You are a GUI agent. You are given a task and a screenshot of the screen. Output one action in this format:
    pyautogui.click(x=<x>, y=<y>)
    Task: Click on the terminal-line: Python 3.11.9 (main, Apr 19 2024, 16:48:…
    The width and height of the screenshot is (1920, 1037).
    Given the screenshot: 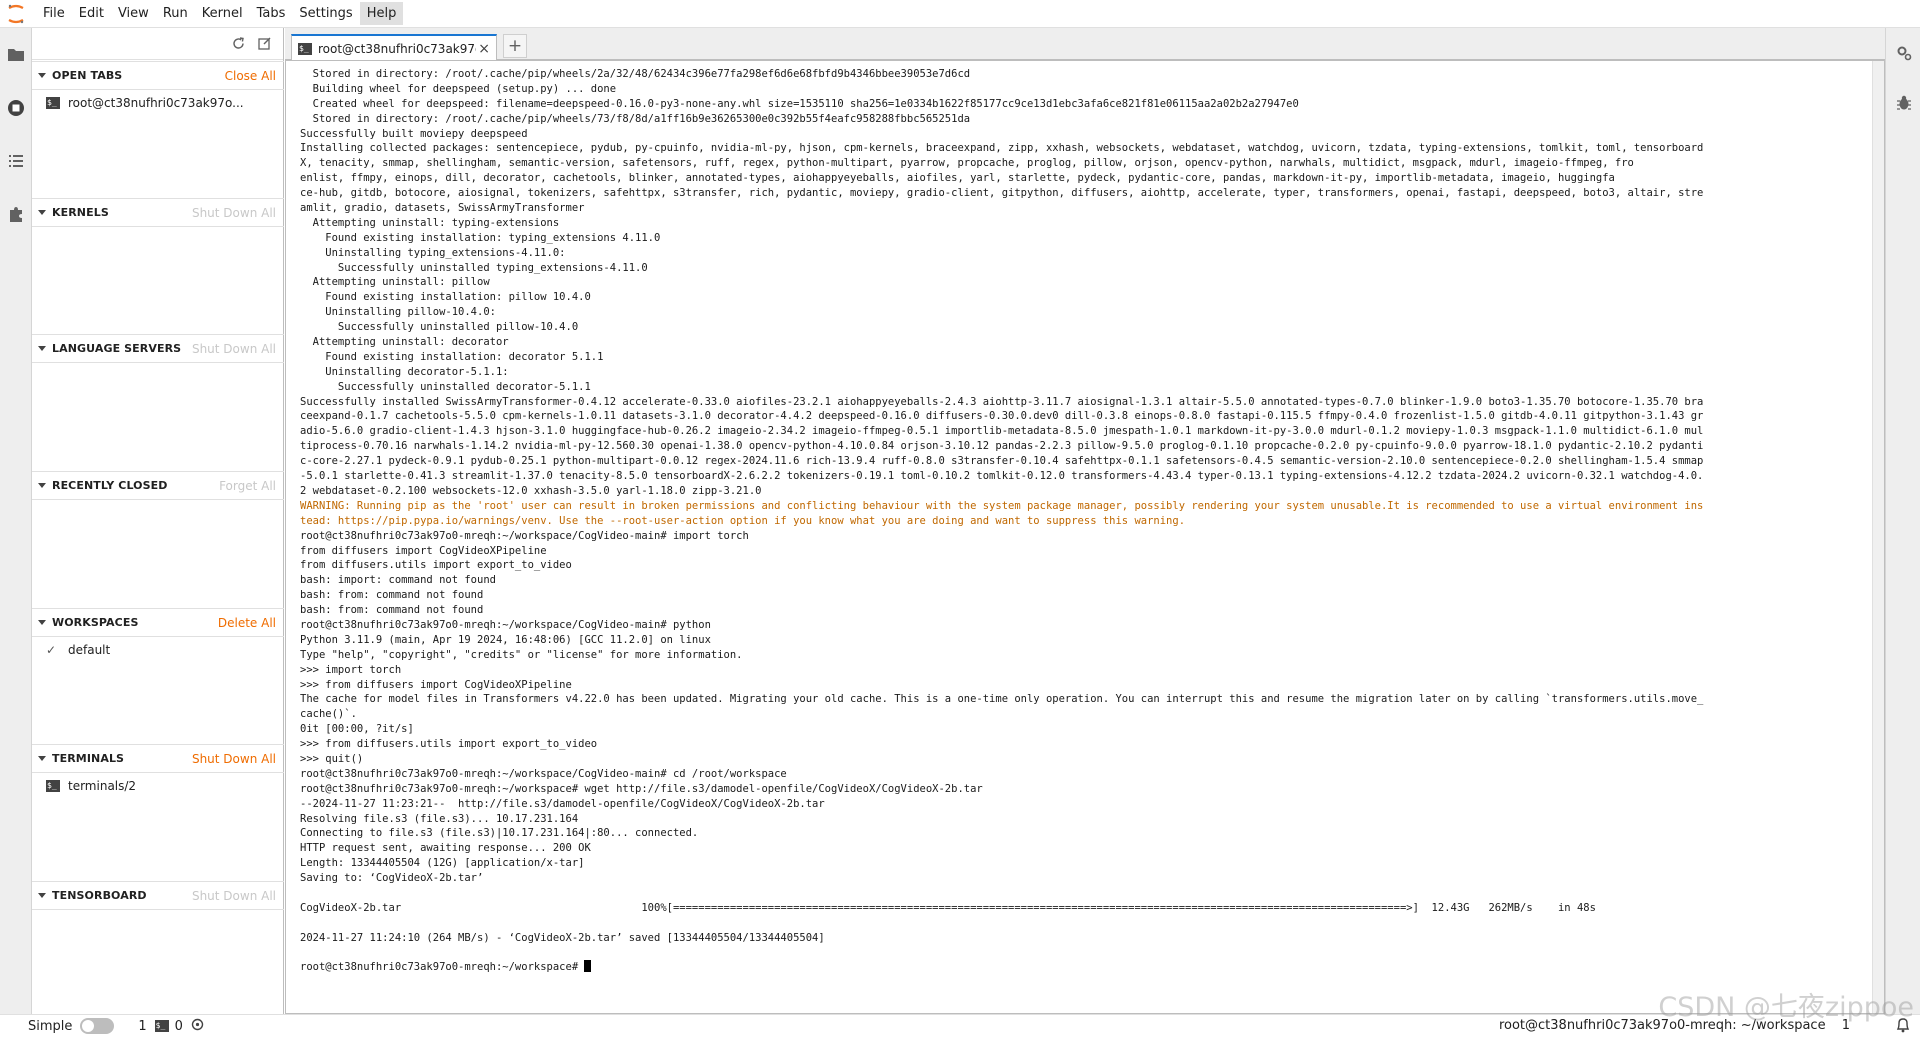 What is the action you would take?
    pyautogui.click(x=1083, y=640)
    